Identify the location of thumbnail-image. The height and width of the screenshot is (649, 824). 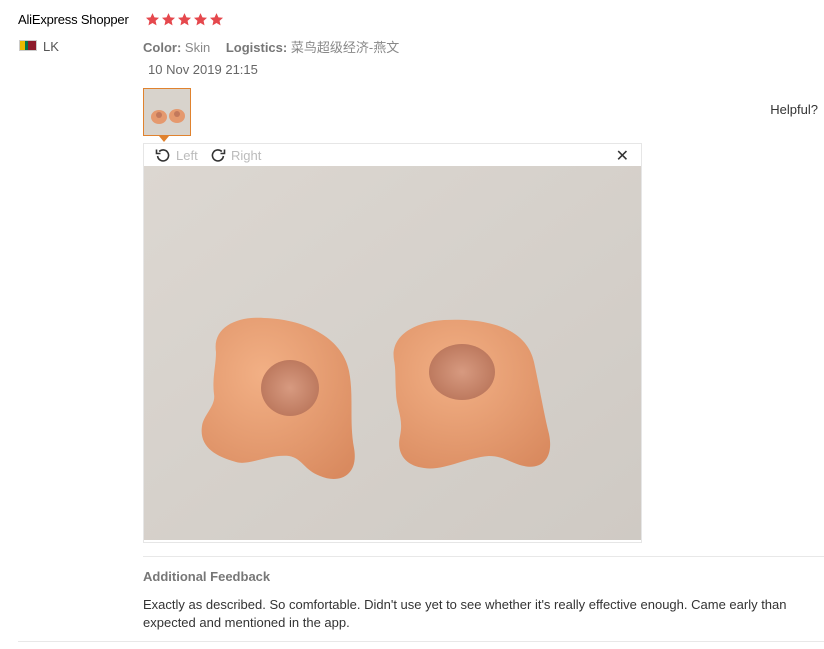
(167, 112).